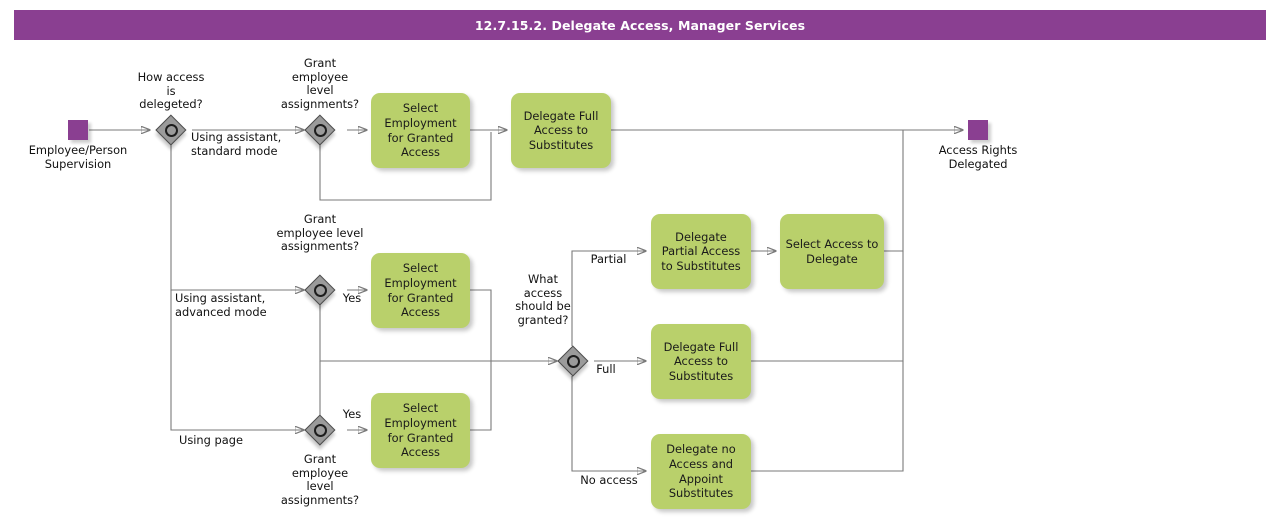  Describe the element at coordinates (78, 157) in the screenshot. I see `start-event-label: Employee/Person Supervision` at that location.